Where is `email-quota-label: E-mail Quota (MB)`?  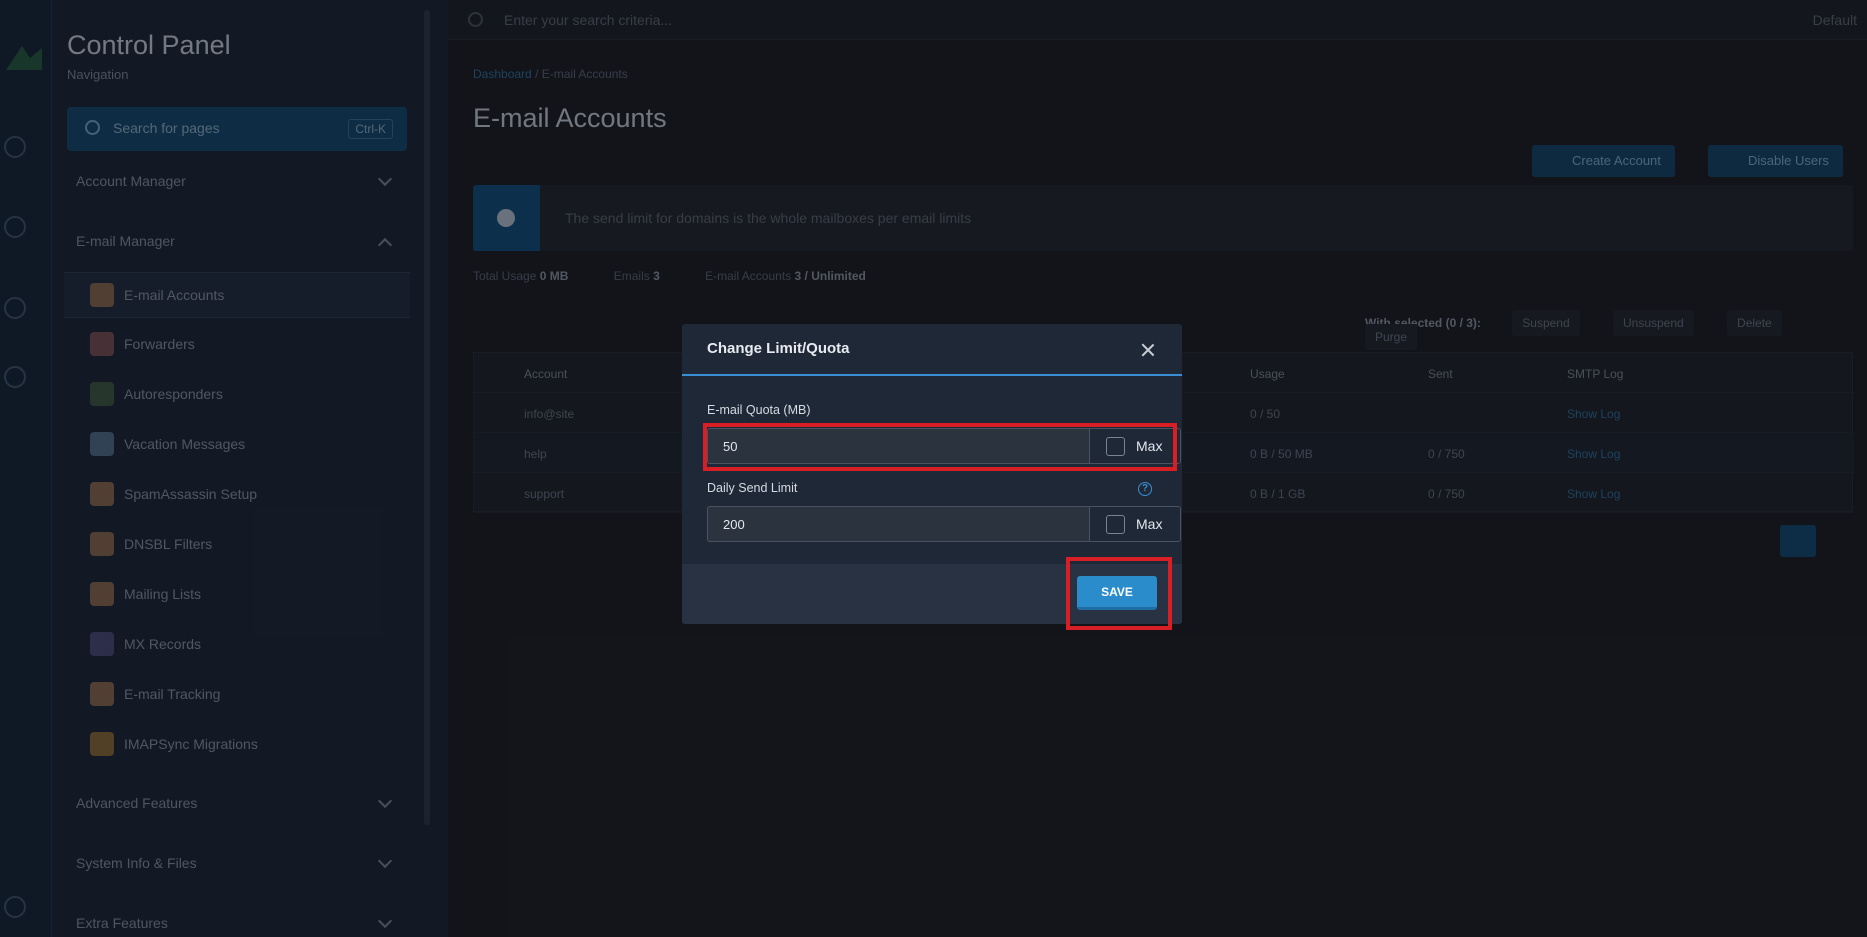 email-quota-label: E-mail Quota (MB) is located at coordinates (759, 410).